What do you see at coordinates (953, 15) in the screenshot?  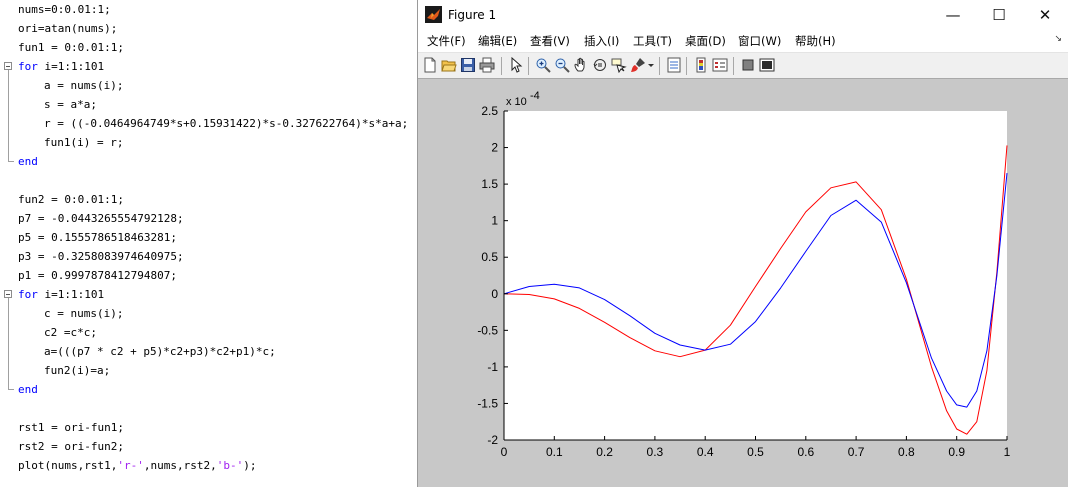 I see `minimize-button: —` at bounding box center [953, 15].